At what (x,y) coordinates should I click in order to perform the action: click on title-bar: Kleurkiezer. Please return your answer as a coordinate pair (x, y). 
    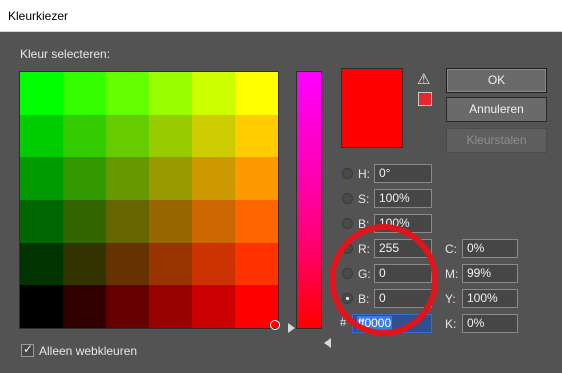
    Looking at the image, I should click on (281, 16).